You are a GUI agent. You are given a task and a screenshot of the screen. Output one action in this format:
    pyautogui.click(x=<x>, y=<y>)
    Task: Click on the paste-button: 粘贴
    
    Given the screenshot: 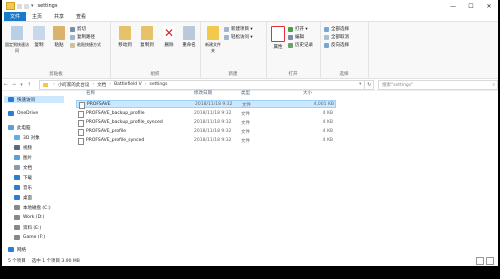 What is the action you would take?
    pyautogui.click(x=59, y=37)
    